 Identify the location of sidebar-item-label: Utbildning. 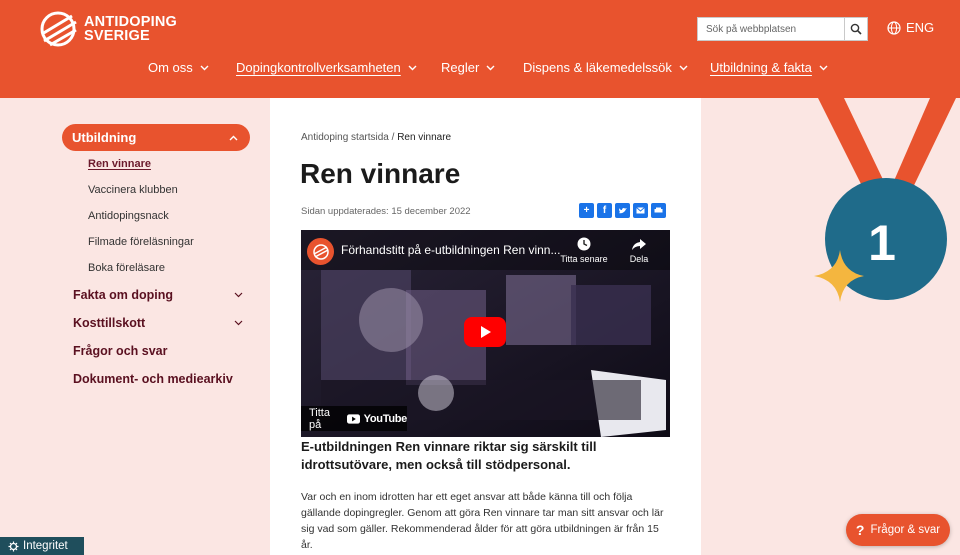
(104, 137).